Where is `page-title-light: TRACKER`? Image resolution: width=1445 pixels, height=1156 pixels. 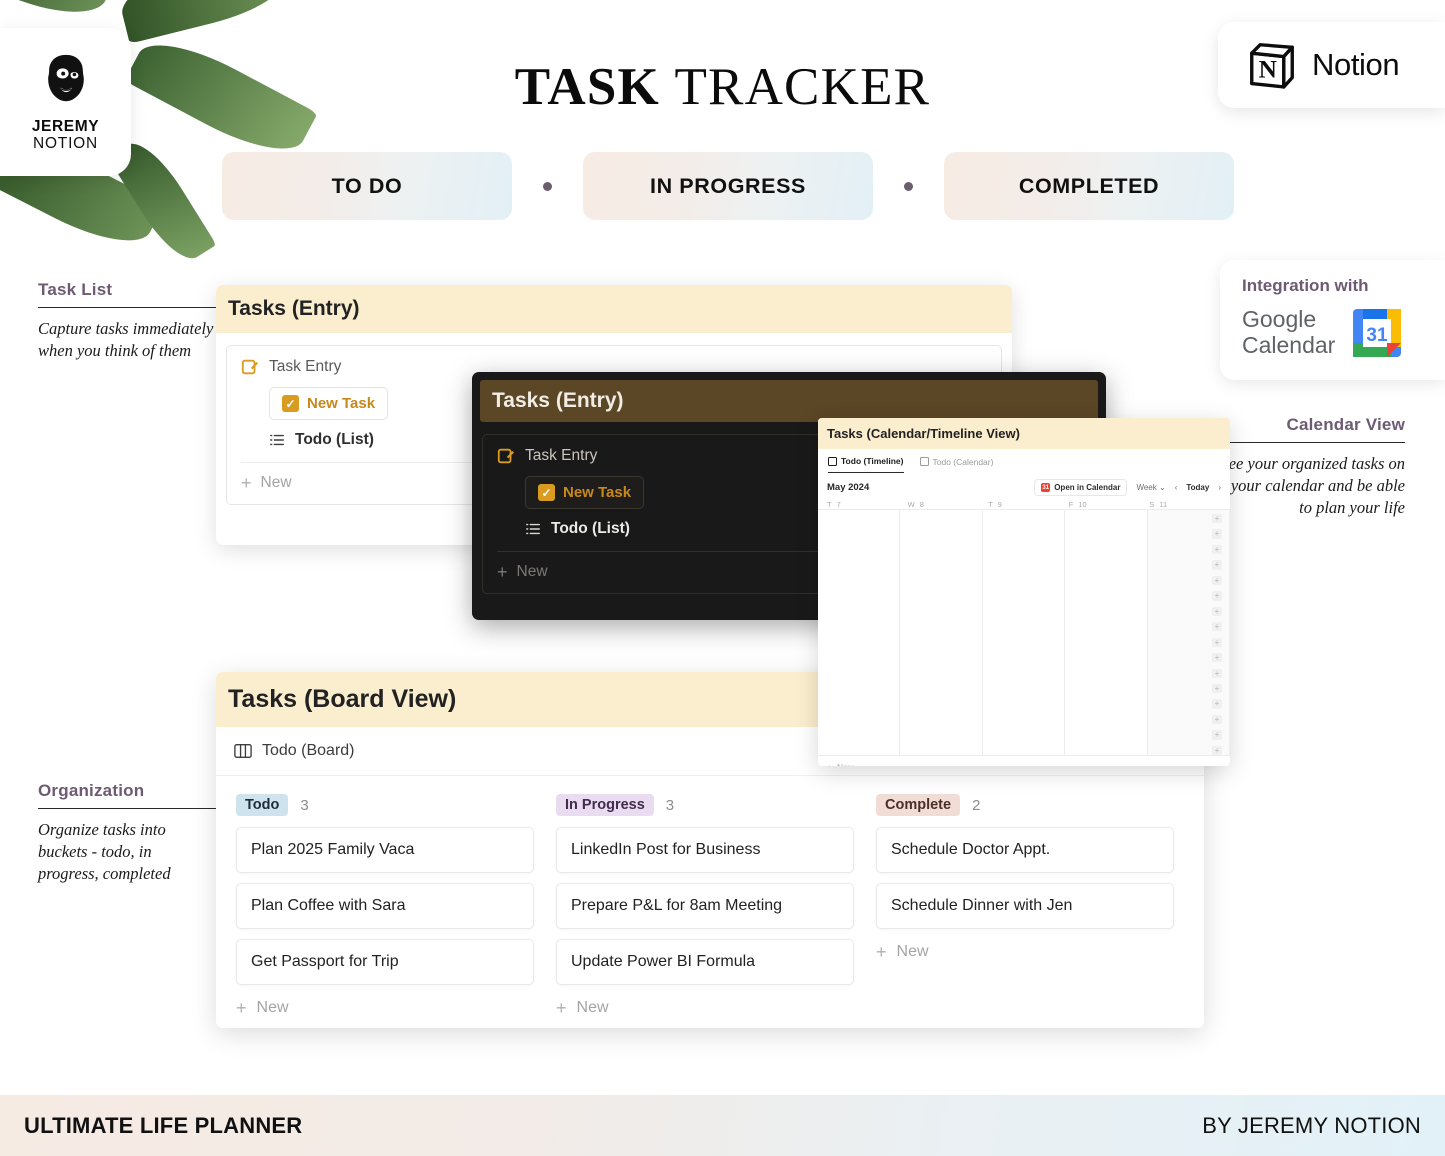
page-title-light: TRACKER is located at coordinates (802, 87).